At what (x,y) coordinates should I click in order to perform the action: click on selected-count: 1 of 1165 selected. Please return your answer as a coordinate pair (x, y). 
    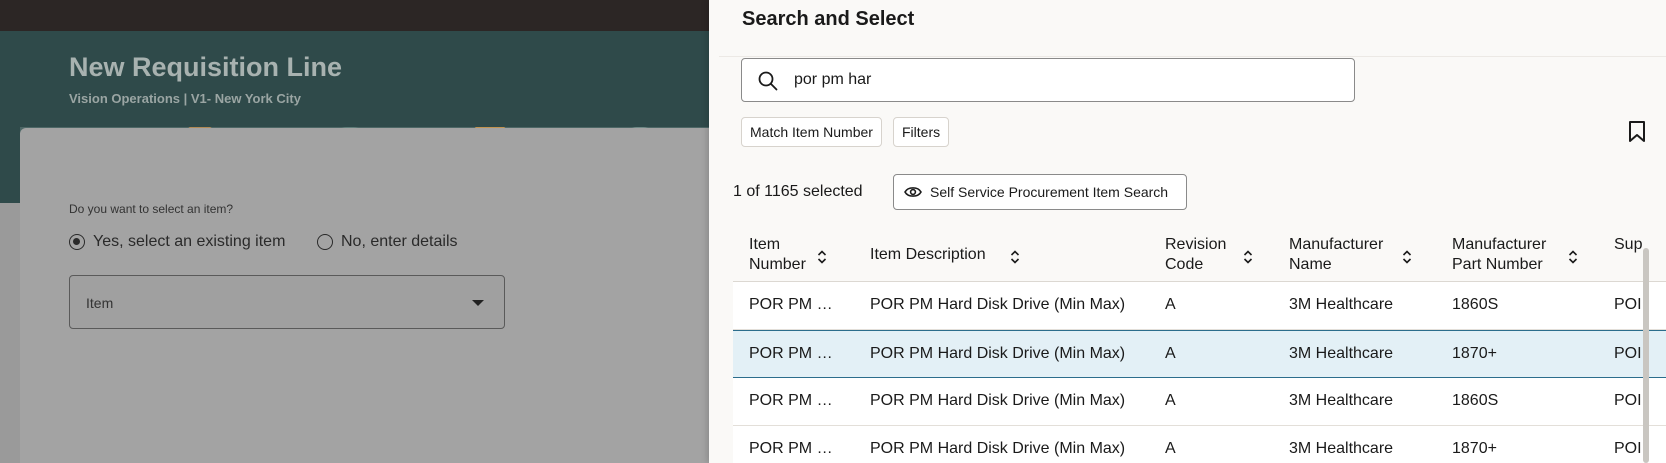
    Looking at the image, I should click on (798, 191).